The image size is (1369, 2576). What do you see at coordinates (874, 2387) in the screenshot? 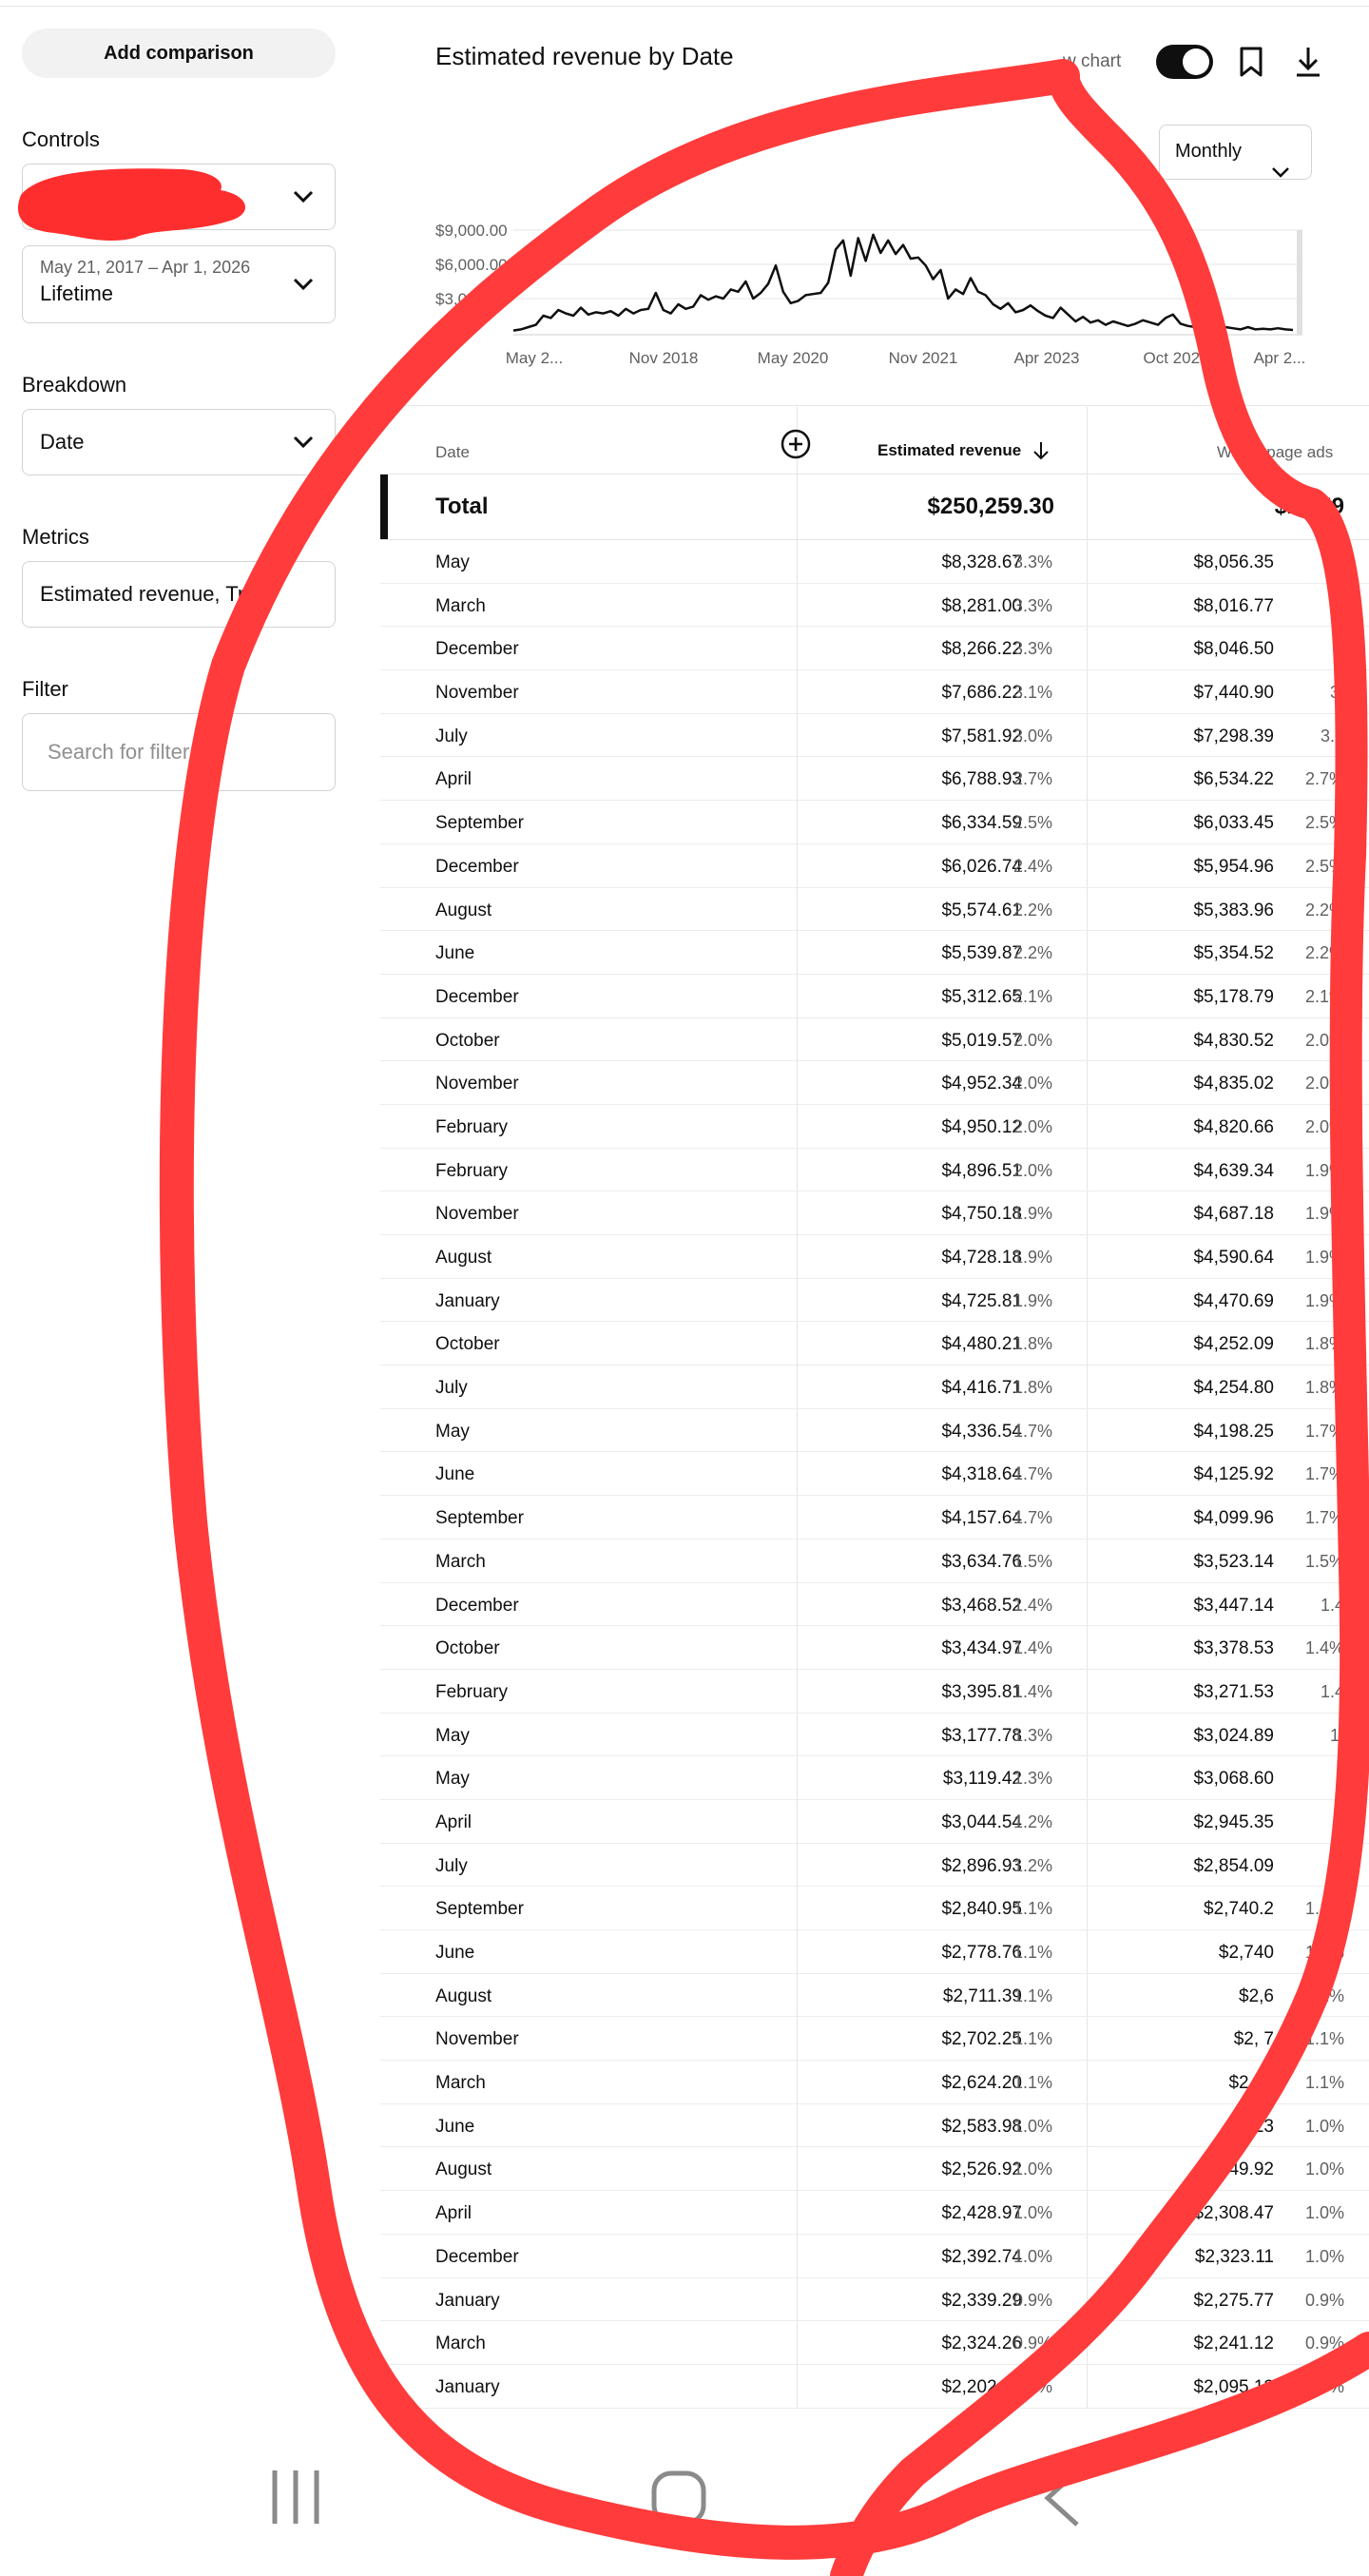
I see `table-row: January $2,202.52 0.9% $2,095.13 0.9%` at bounding box center [874, 2387].